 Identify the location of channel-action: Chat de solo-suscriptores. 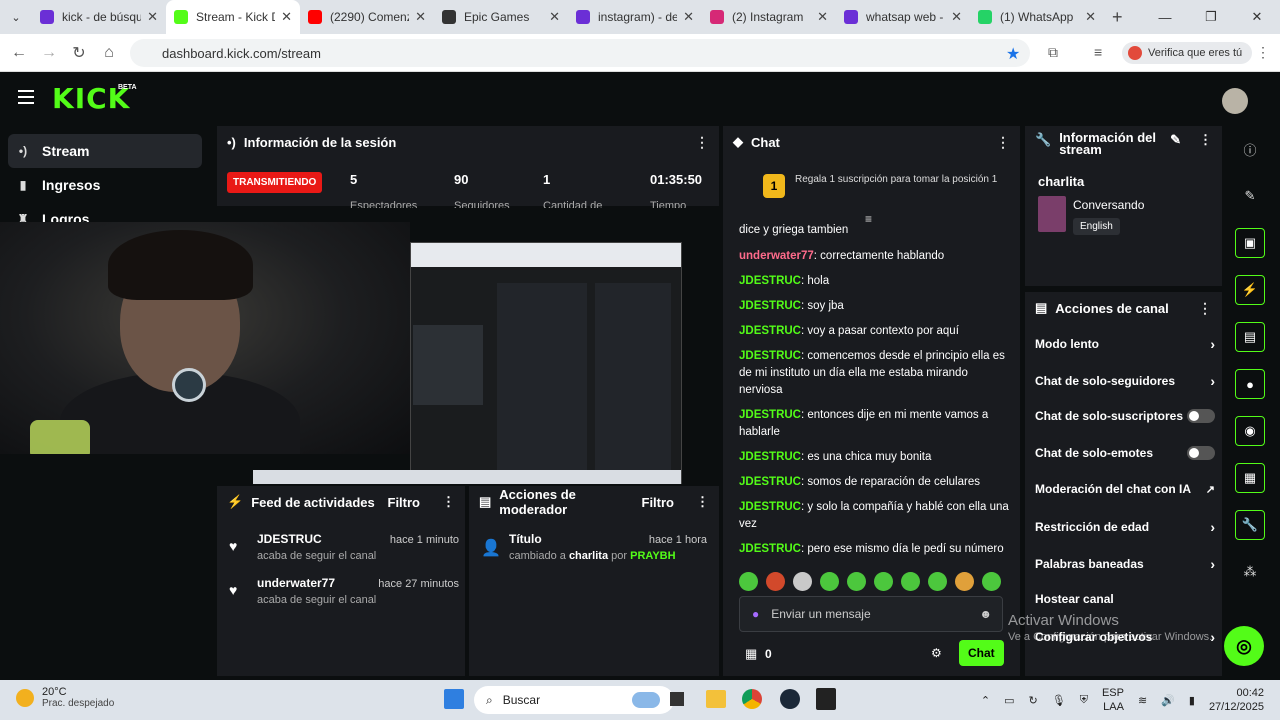
(1125, 416).